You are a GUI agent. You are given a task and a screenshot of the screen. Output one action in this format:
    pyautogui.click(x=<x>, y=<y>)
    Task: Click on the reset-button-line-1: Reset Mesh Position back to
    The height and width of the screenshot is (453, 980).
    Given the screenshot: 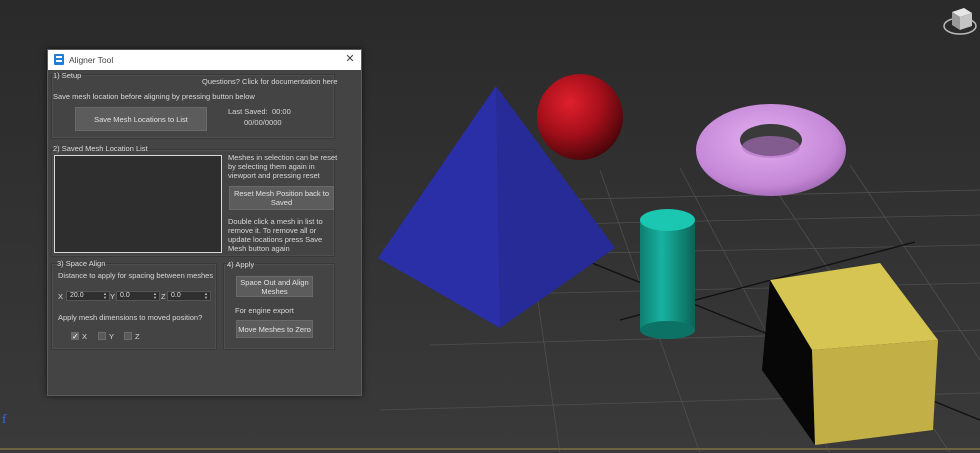 What is the action you would take?
    pyautogui.click(x=281, y=193)
    